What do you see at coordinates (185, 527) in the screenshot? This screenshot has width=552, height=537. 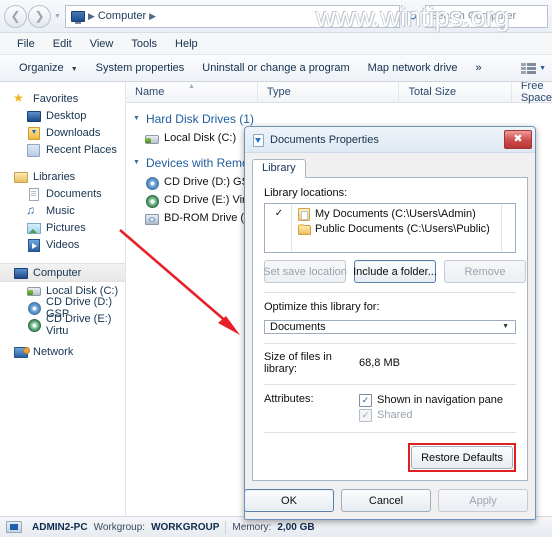 I see `status-workgroup-value: WORKGROUP` at bounding box center [185, 527].